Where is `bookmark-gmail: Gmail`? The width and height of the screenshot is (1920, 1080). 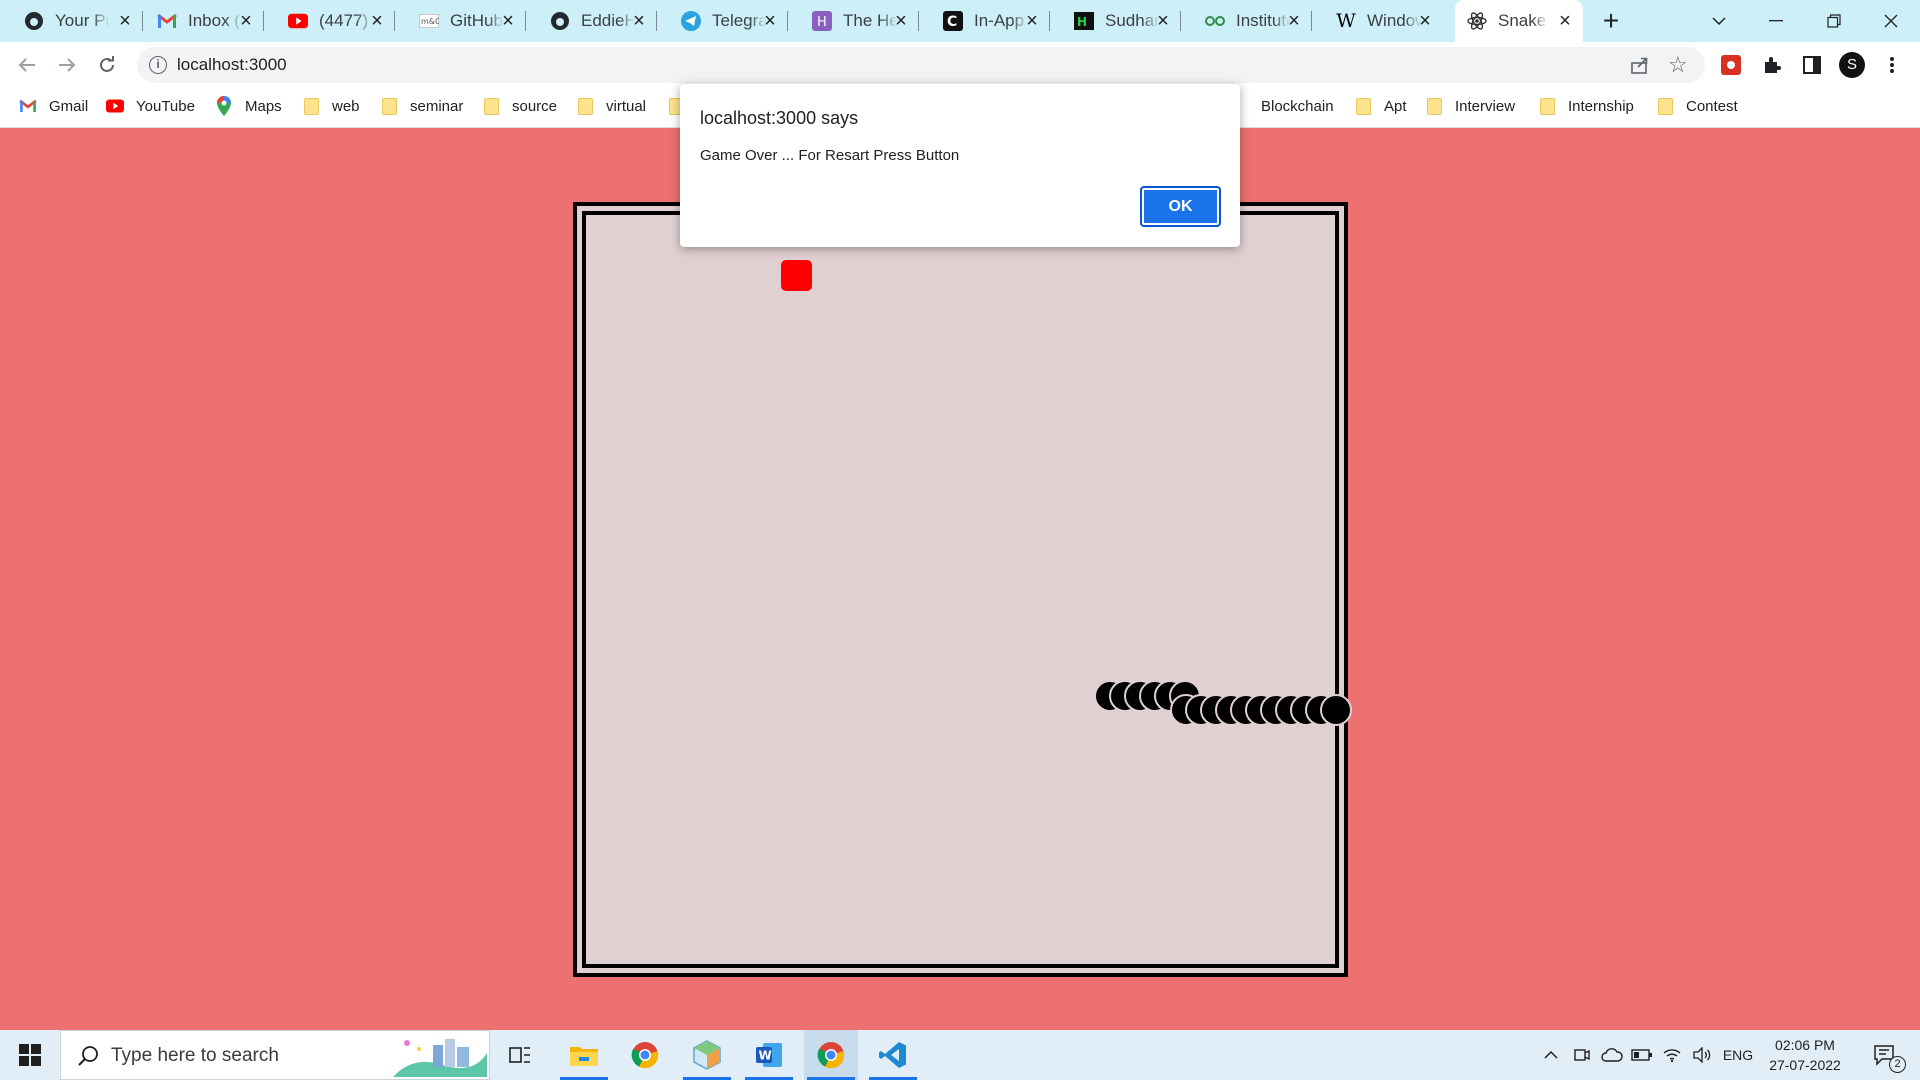 bookmark-gmail: Gmail is located at coordinates (53, 106).